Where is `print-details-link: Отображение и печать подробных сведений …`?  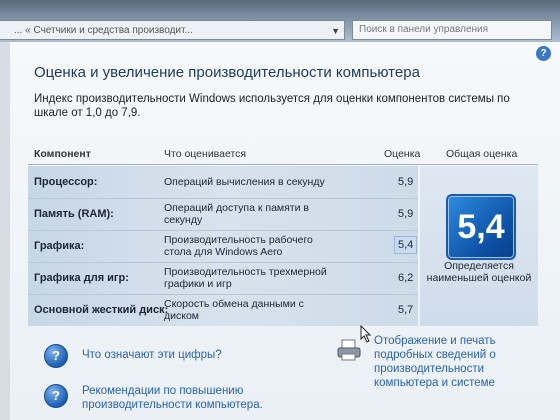 print-details-link: Отображение и печать подробных сведений … is located at coordinates (459, 362).